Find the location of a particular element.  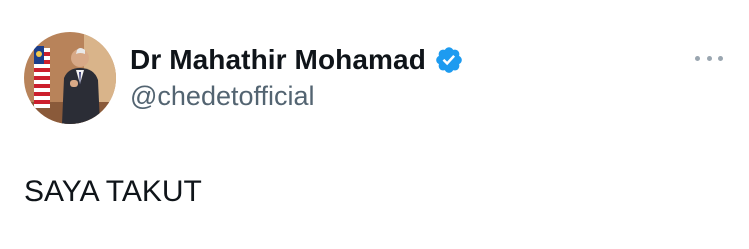

author-display-name: Dr Mahathir Mohamad is located at coordinates (278, 60).